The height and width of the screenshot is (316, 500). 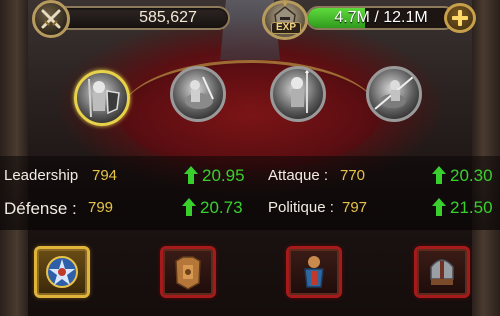 What do you see at coordinates (40, 208) in the screenshot?
I see `defense-label: Défense :` at bounding box center [40, 208].